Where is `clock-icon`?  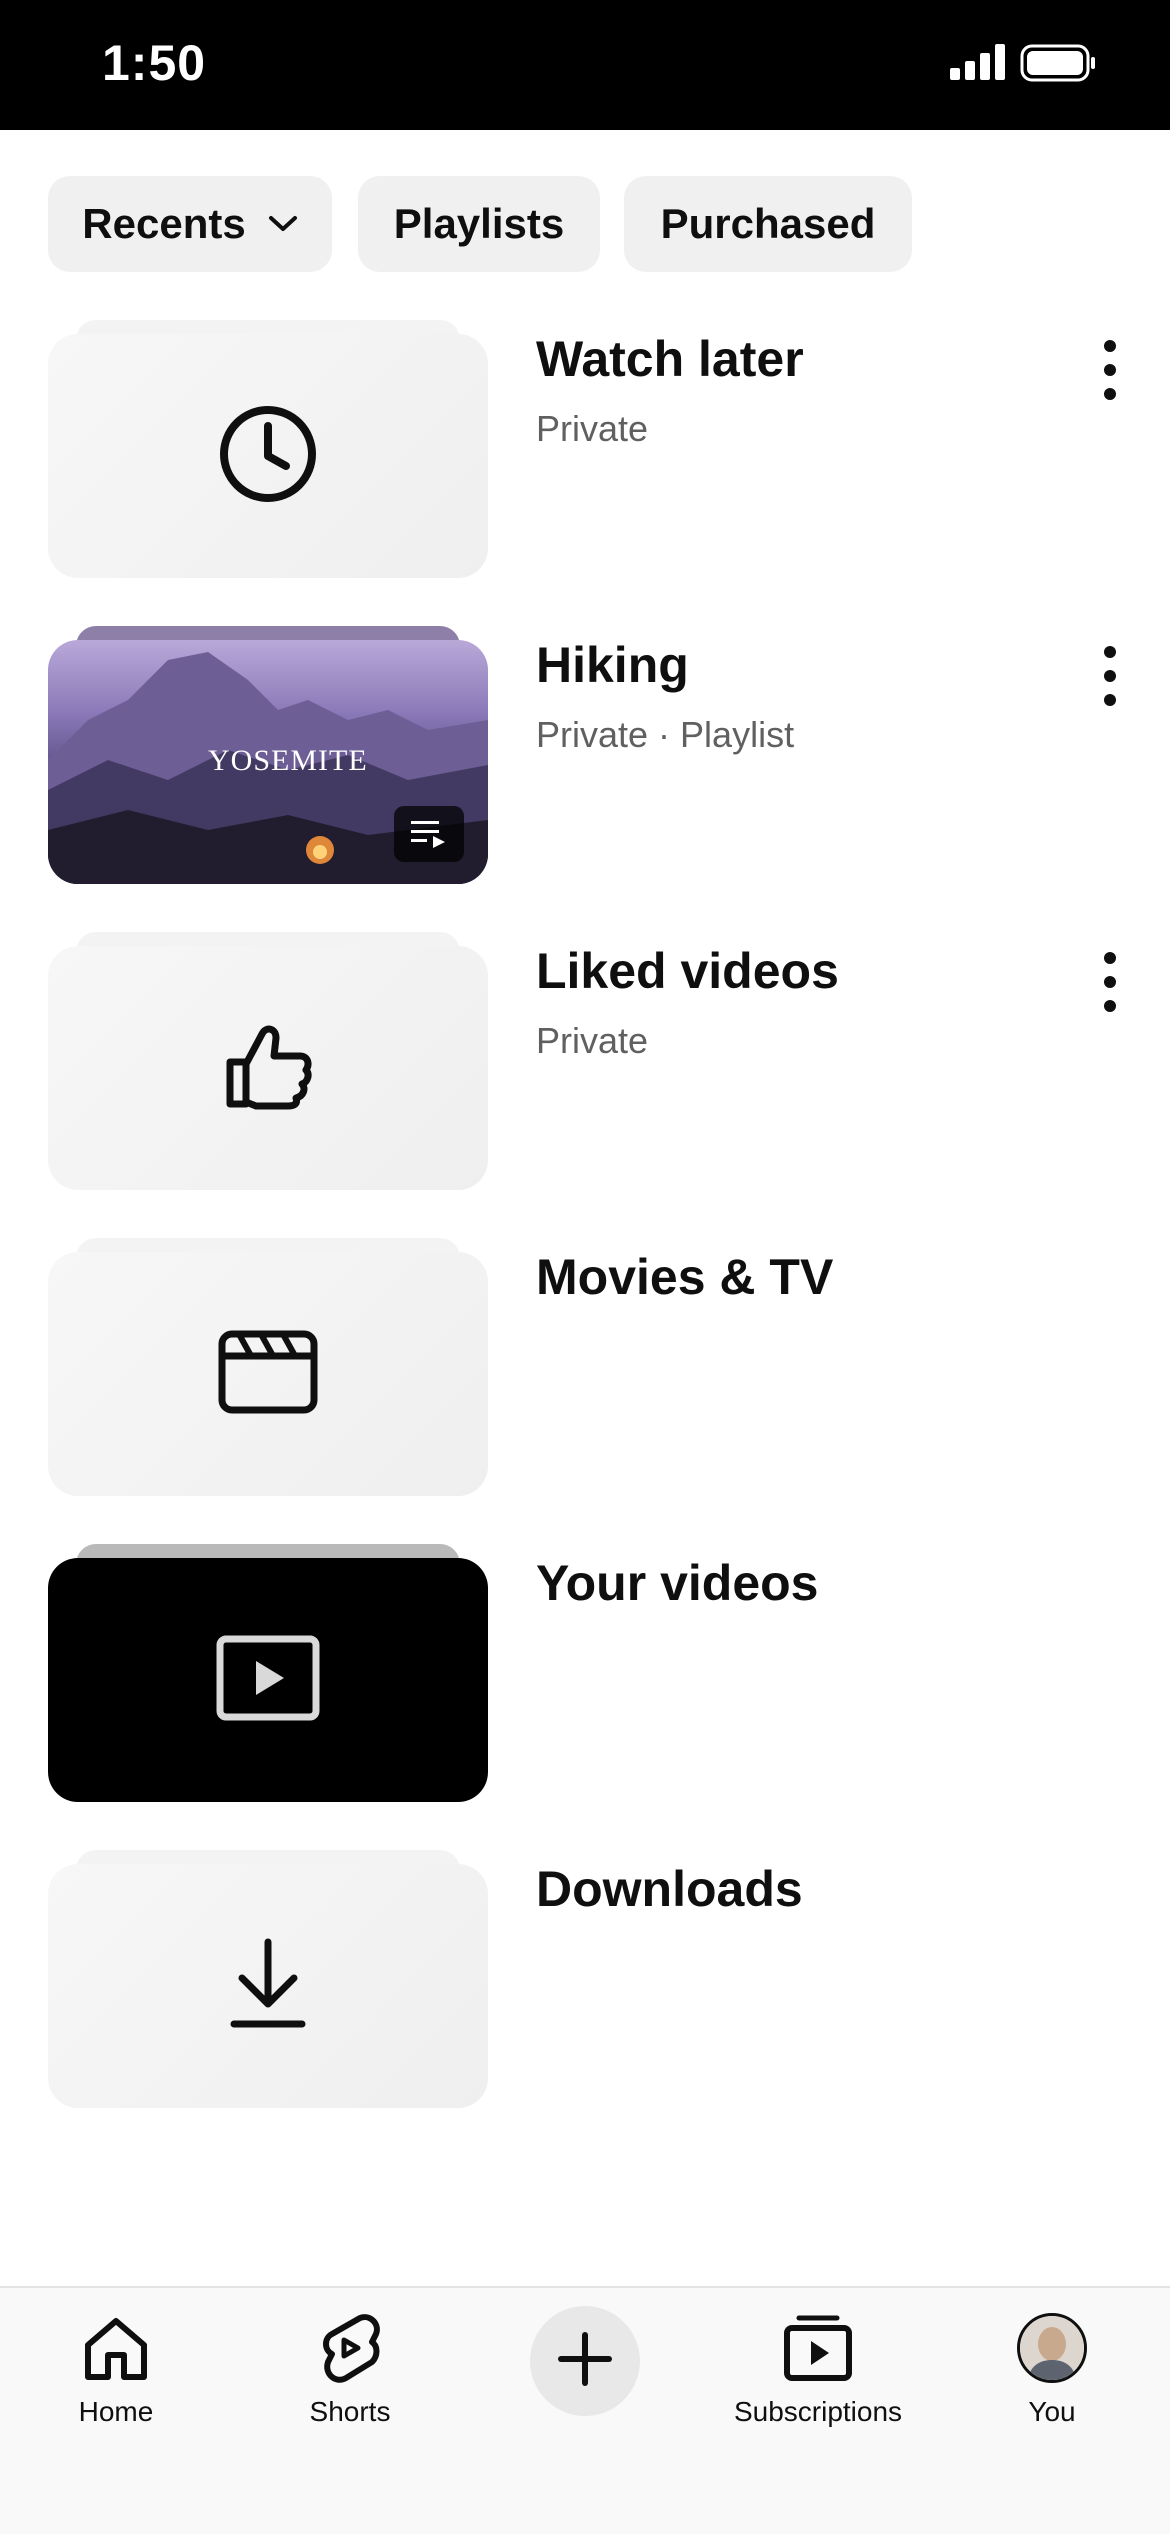 clock-icon is located at coordinates (268, 456).